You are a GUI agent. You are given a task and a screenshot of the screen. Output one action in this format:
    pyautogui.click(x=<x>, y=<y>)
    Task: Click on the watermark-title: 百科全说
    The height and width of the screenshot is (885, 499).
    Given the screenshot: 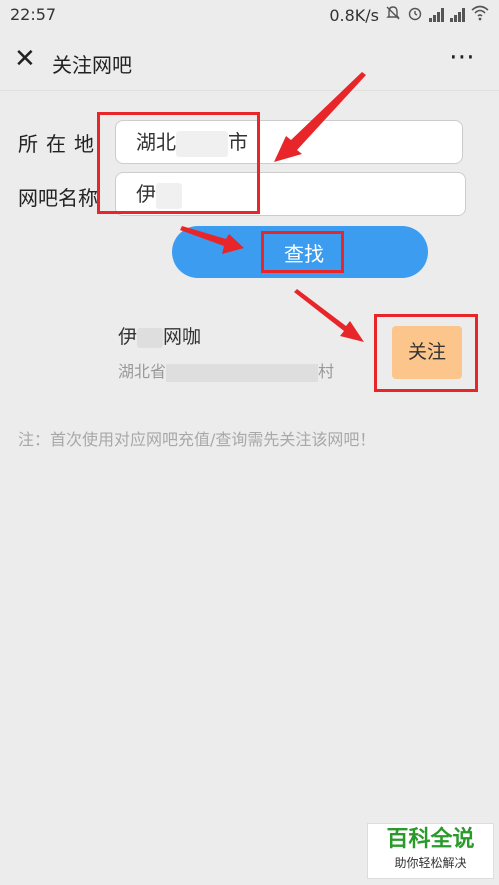 What is the action you would take?
    pyautogui.click(x=430, y=839)
    